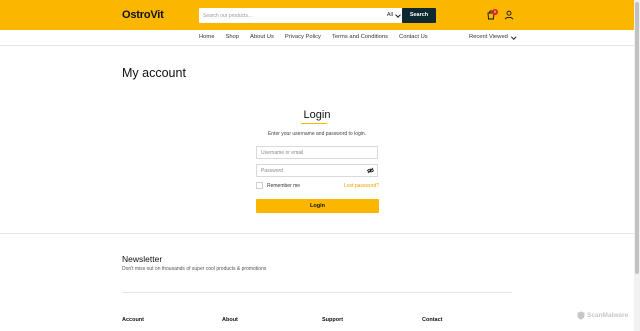 The width and height of the screenshot is (640, 331). Describe the element at coordinates (230, 320) in the screenshot. I see `footer-col-about: About` at that location.